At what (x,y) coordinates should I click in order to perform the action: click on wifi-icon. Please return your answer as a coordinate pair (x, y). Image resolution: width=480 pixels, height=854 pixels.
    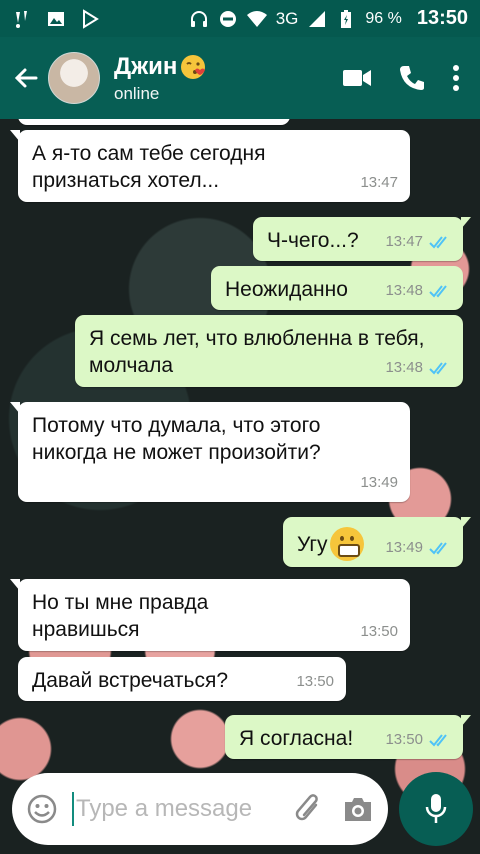
    Looking at the image, I should click on (256, 18).